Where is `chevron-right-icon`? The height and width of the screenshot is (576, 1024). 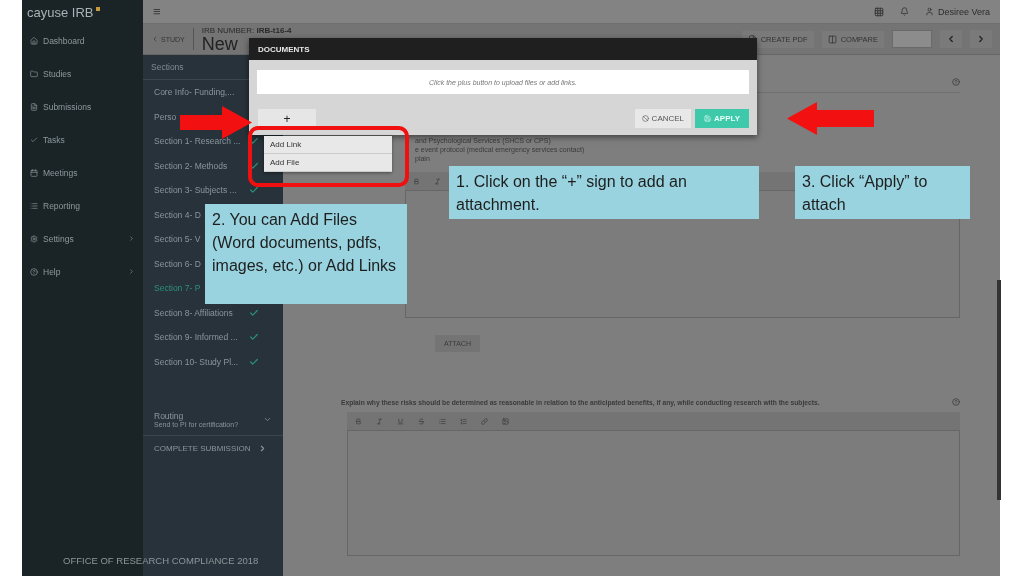
chevron-right-icon is located at coordinates (981, 39).